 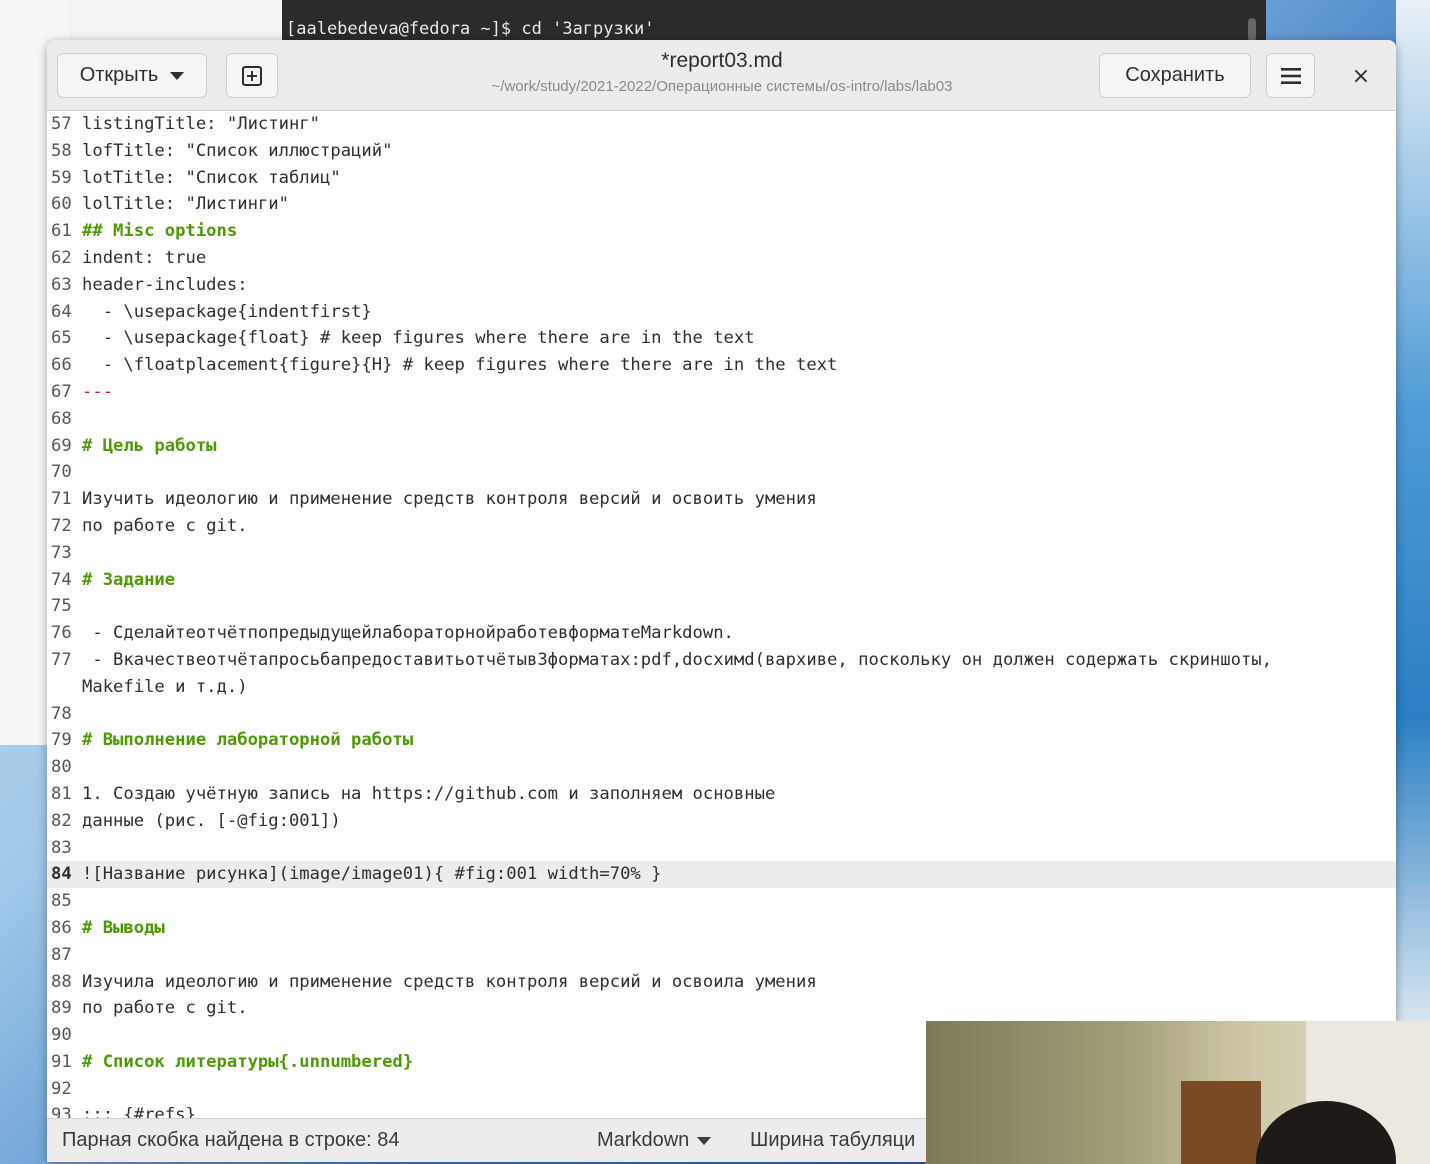 I want to click on save-button: Сохранить, so click(x=1175, y=75).